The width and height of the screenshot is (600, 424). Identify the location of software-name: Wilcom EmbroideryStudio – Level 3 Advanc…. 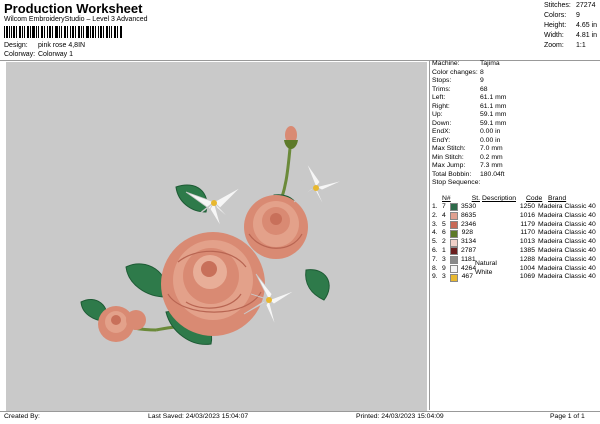
(76, 19).